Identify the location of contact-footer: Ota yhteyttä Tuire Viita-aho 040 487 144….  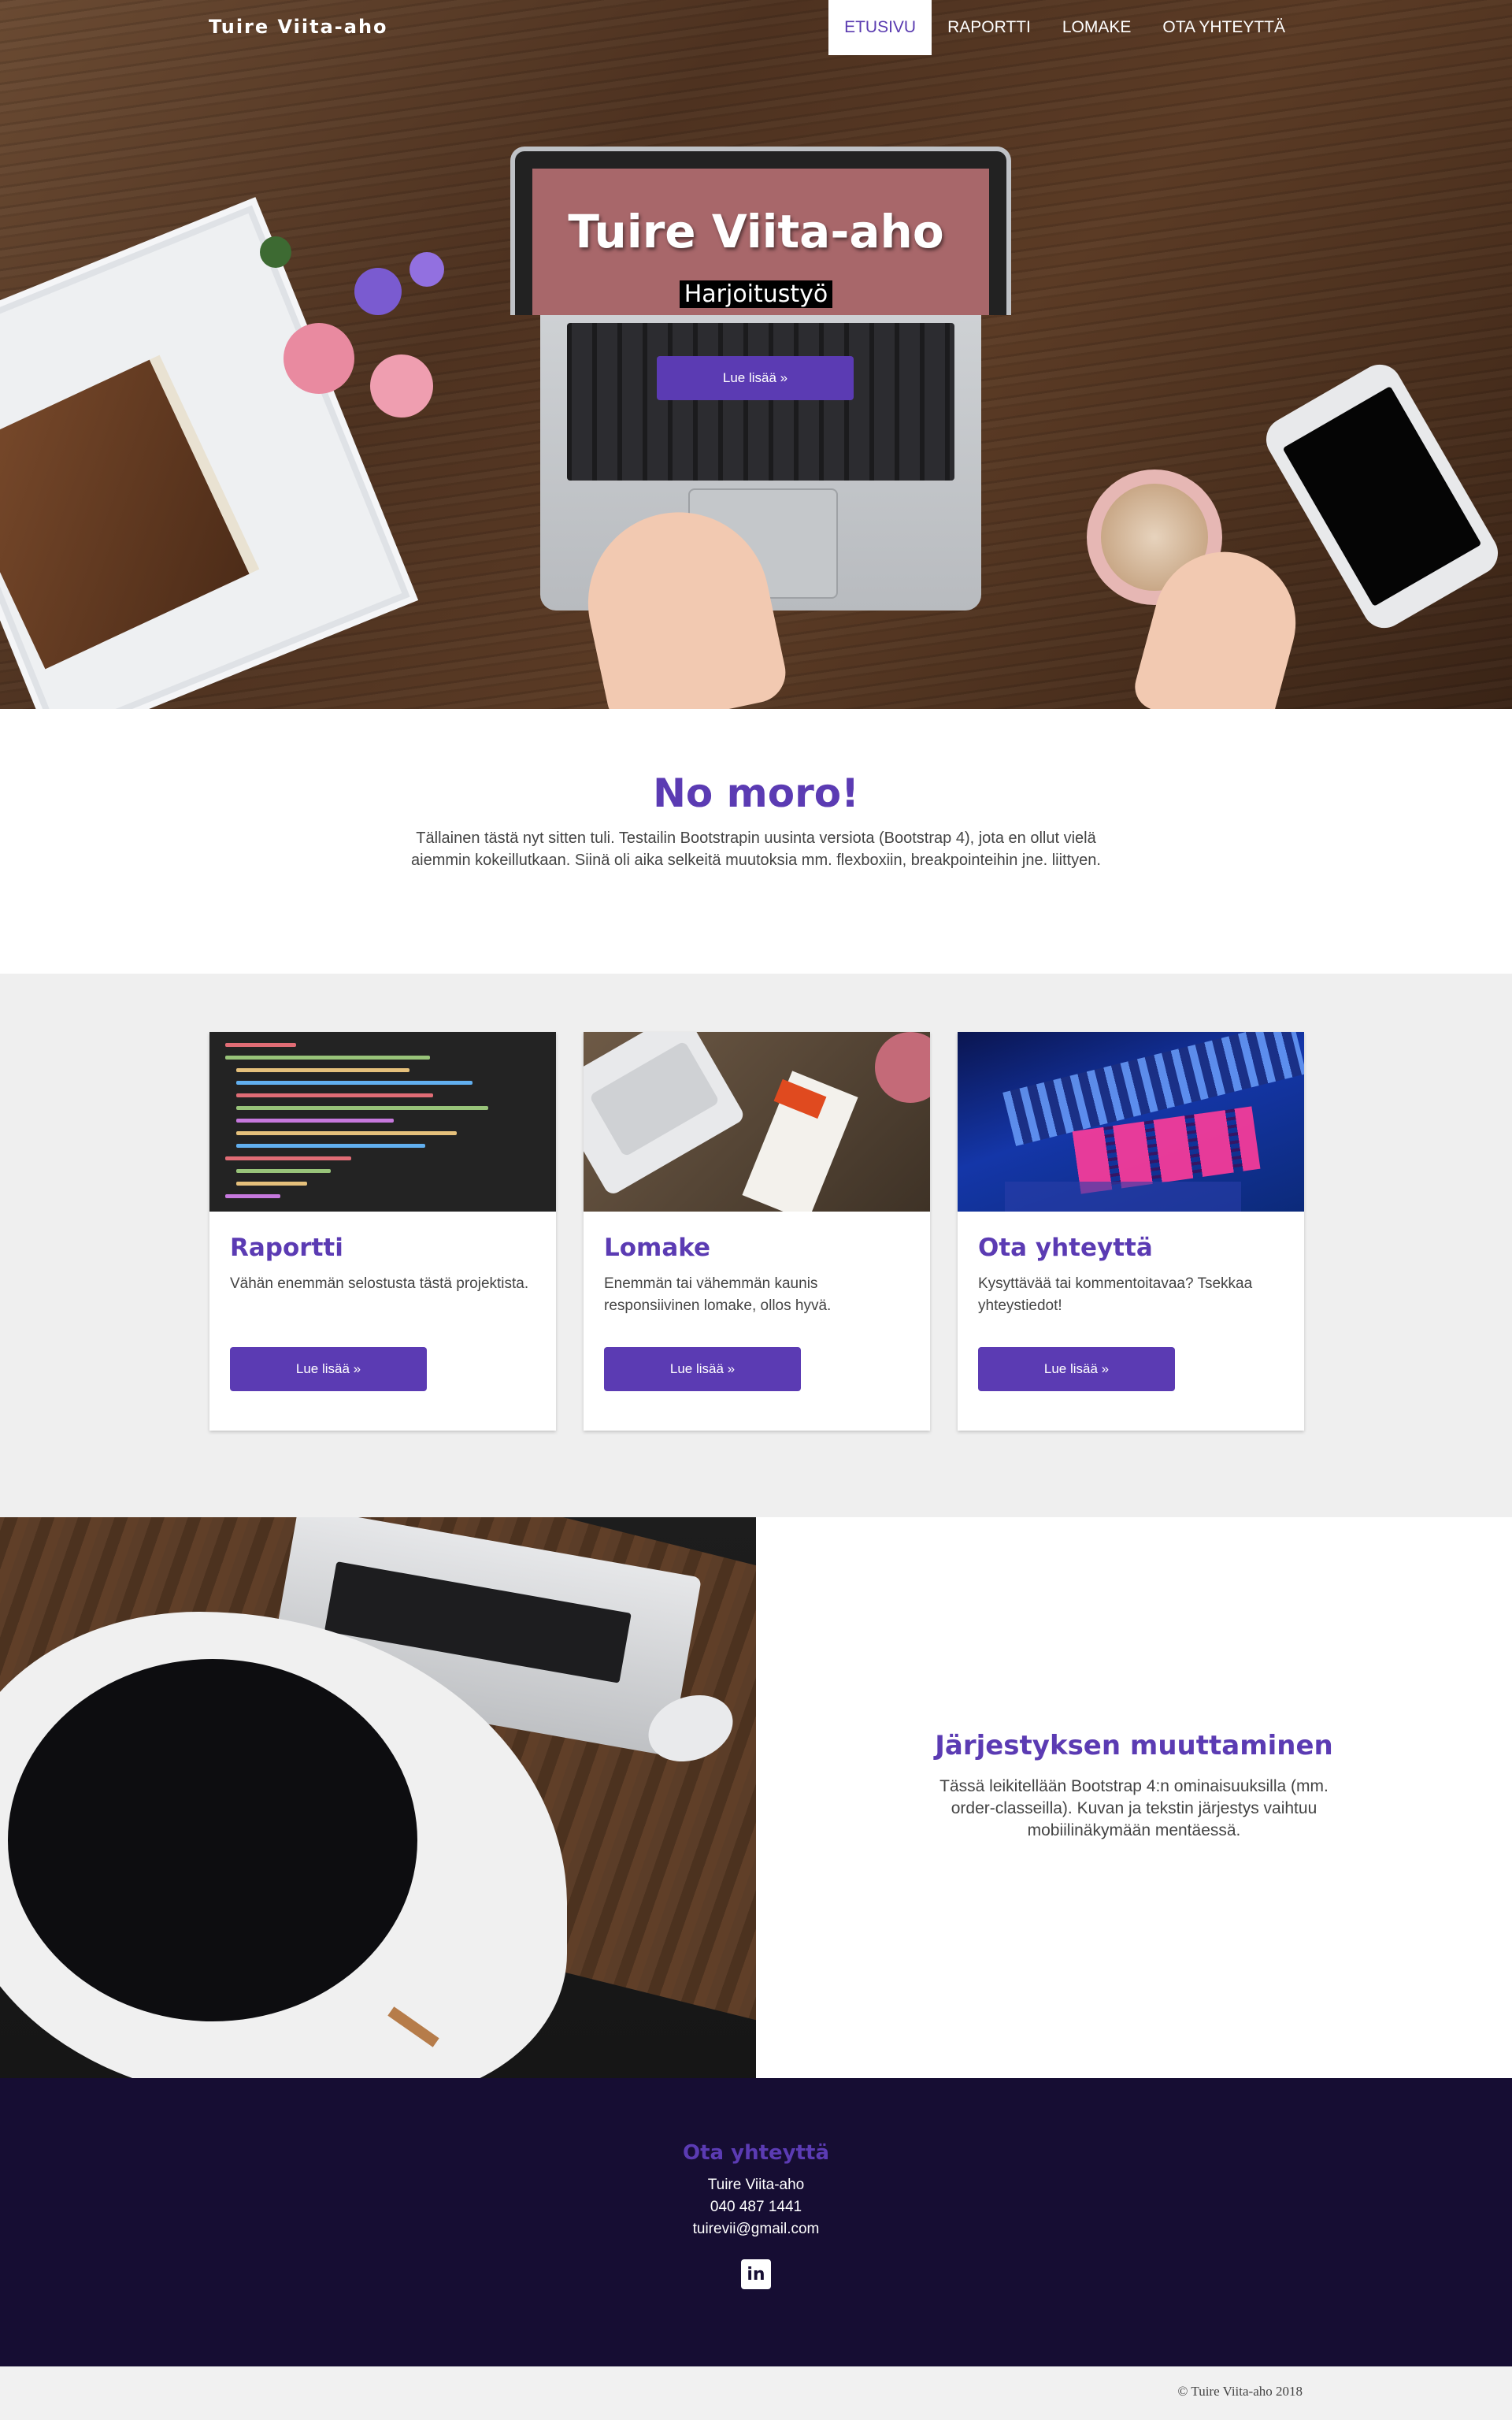
(756, 2222).